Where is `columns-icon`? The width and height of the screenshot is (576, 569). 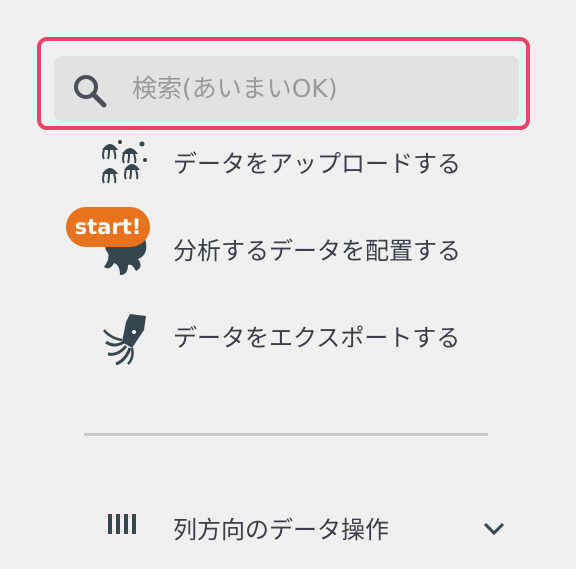
columns-icon is located at coordinates (122, 524).